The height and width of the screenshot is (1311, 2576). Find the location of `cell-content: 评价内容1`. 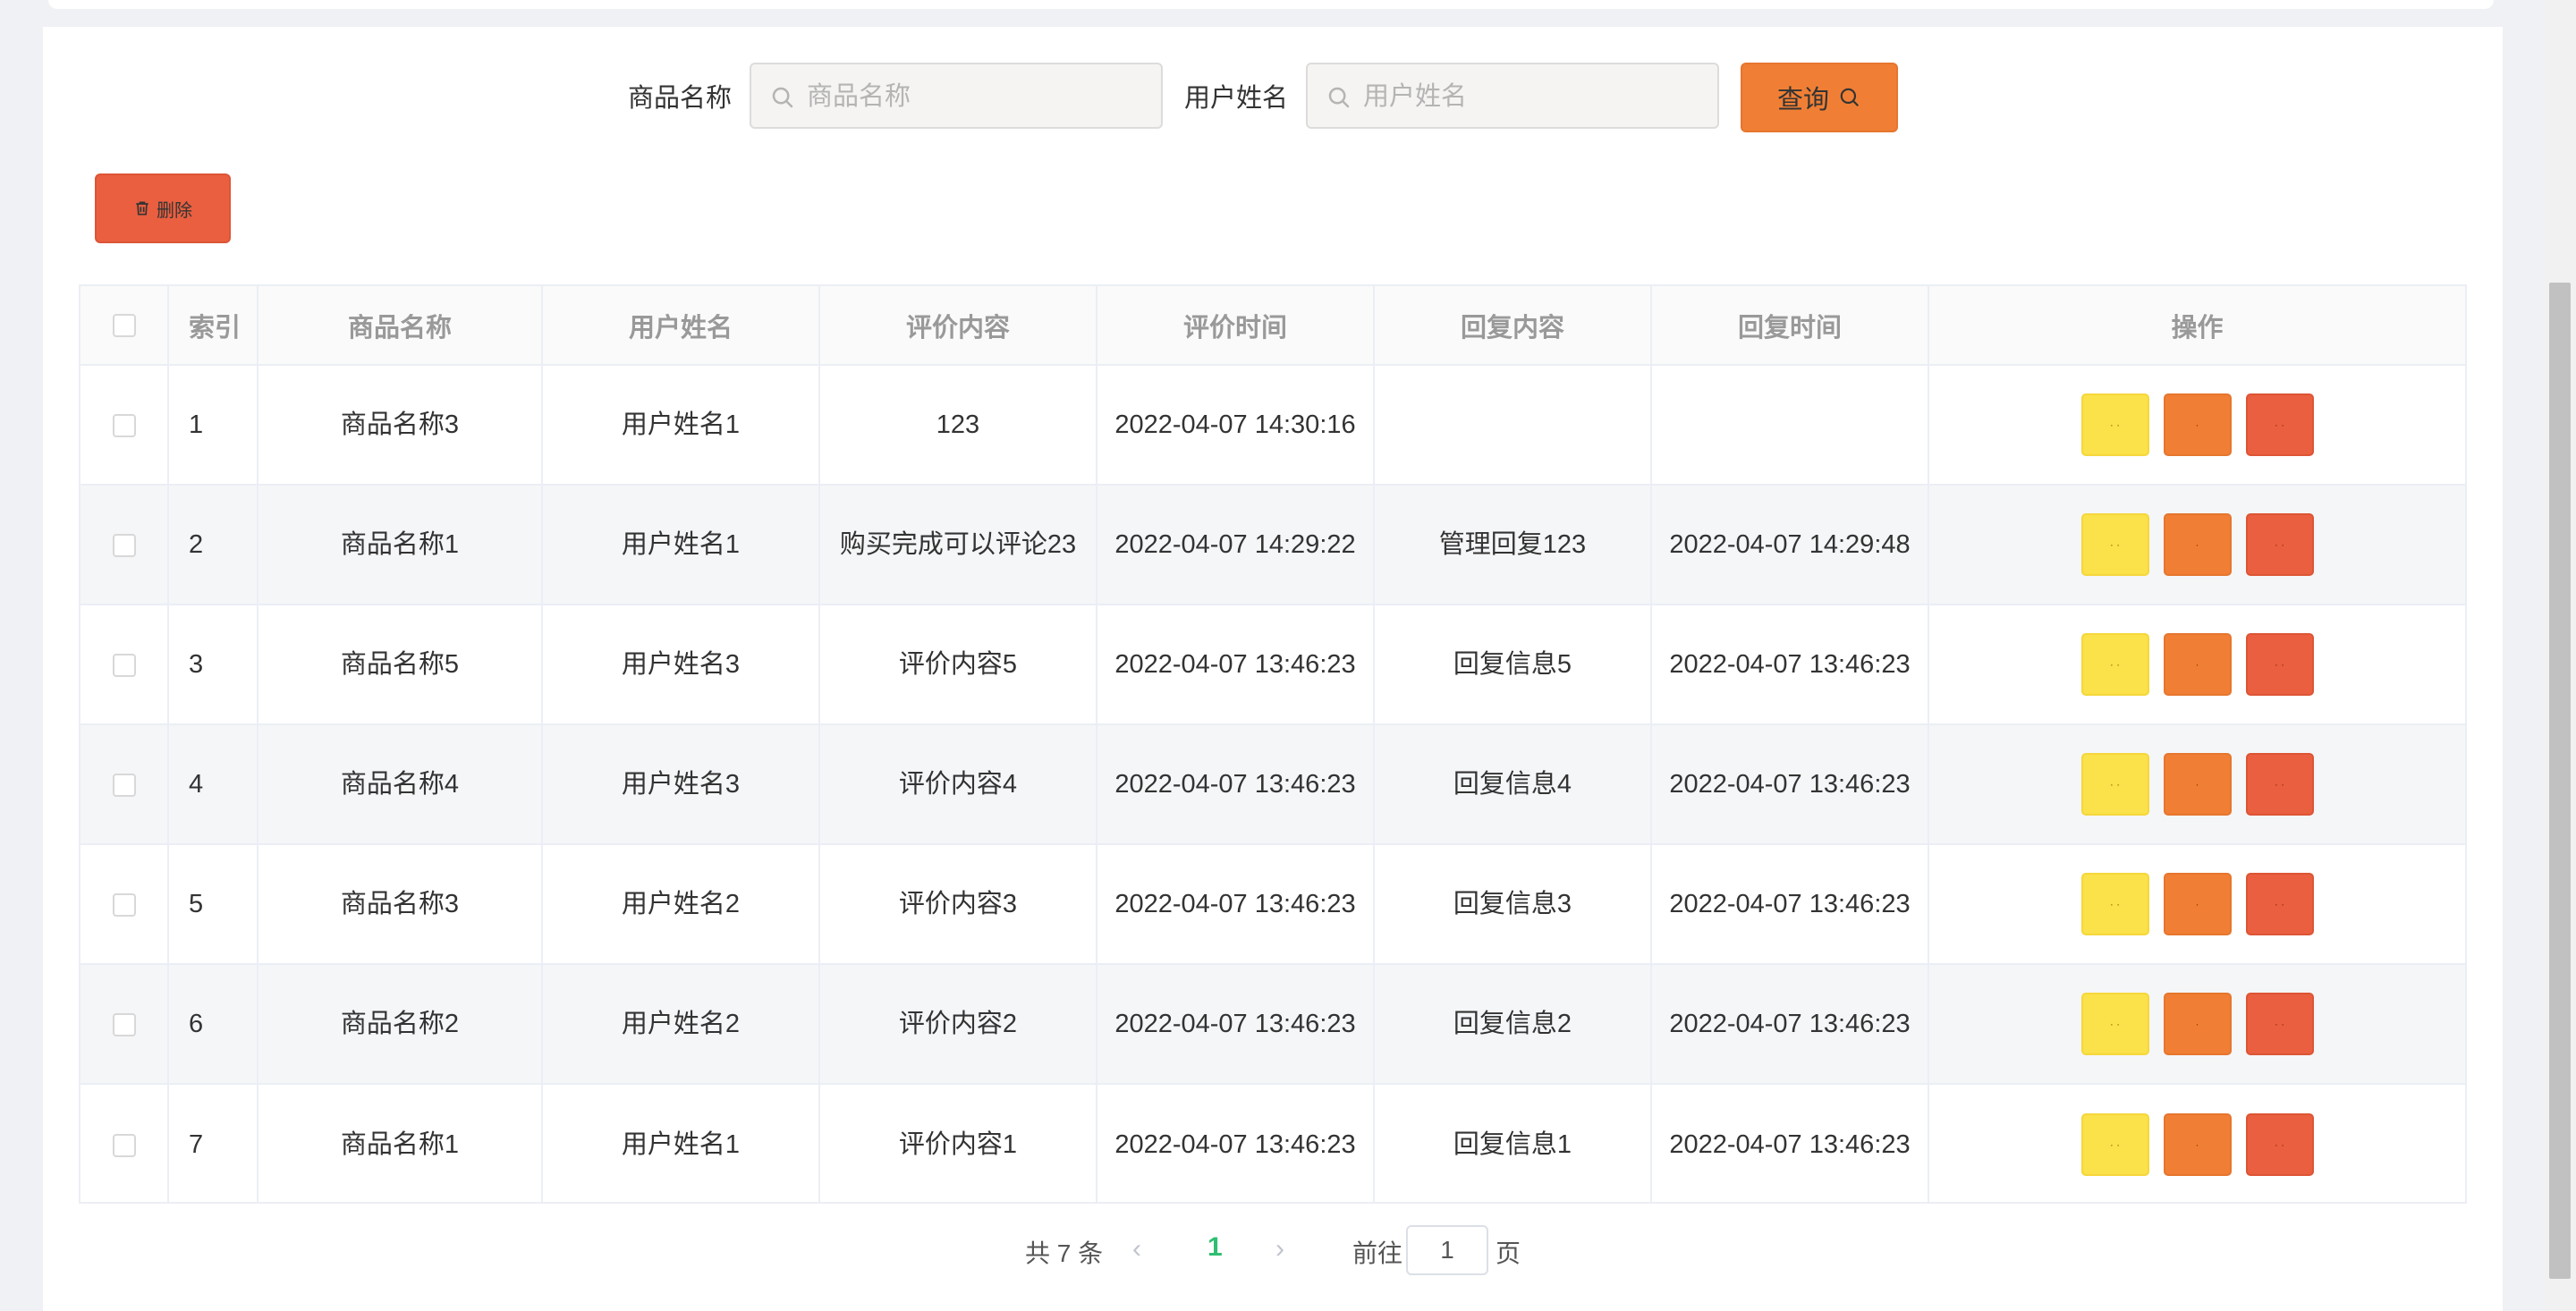

cell-content: 评价内容1 is located at coordinates (958, 1144).